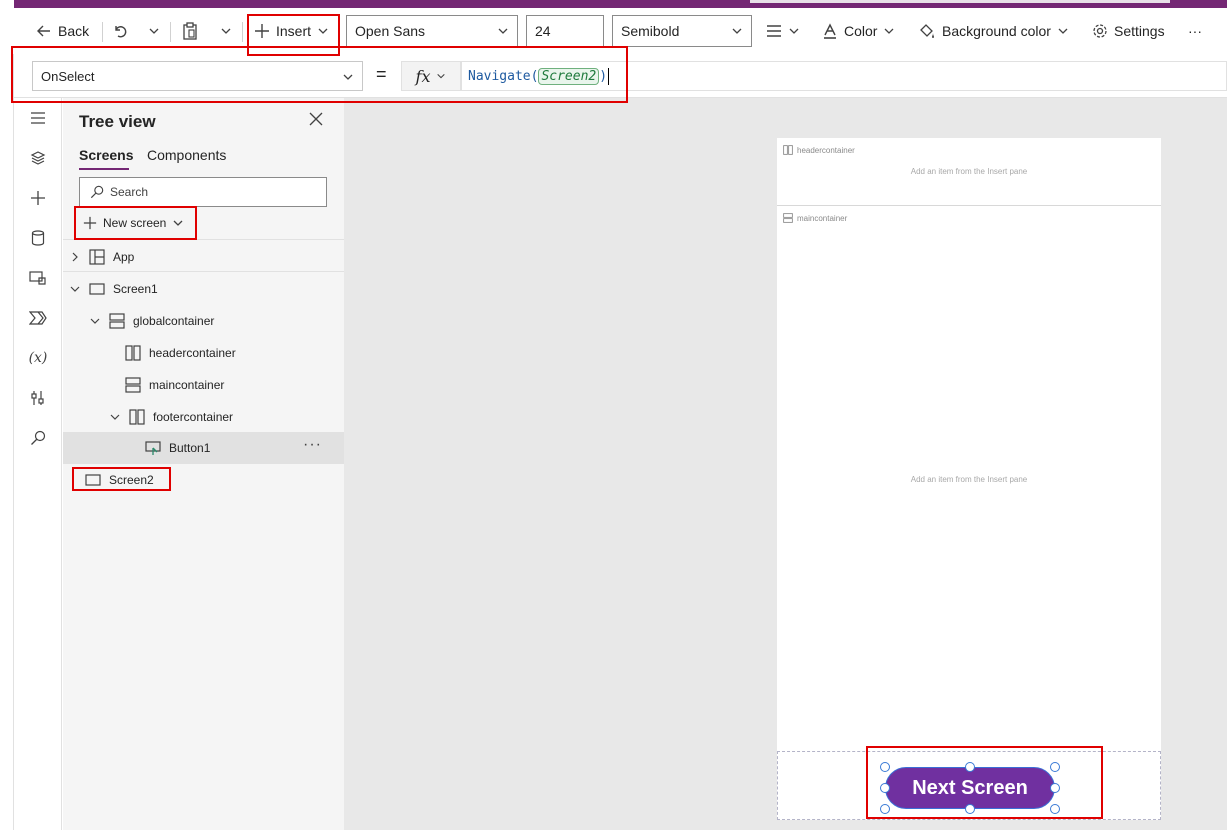  What do you see at coordinates (135, 223) in the screenshot?
I see `annotation-new-screen` at bounding box center [135, 223].